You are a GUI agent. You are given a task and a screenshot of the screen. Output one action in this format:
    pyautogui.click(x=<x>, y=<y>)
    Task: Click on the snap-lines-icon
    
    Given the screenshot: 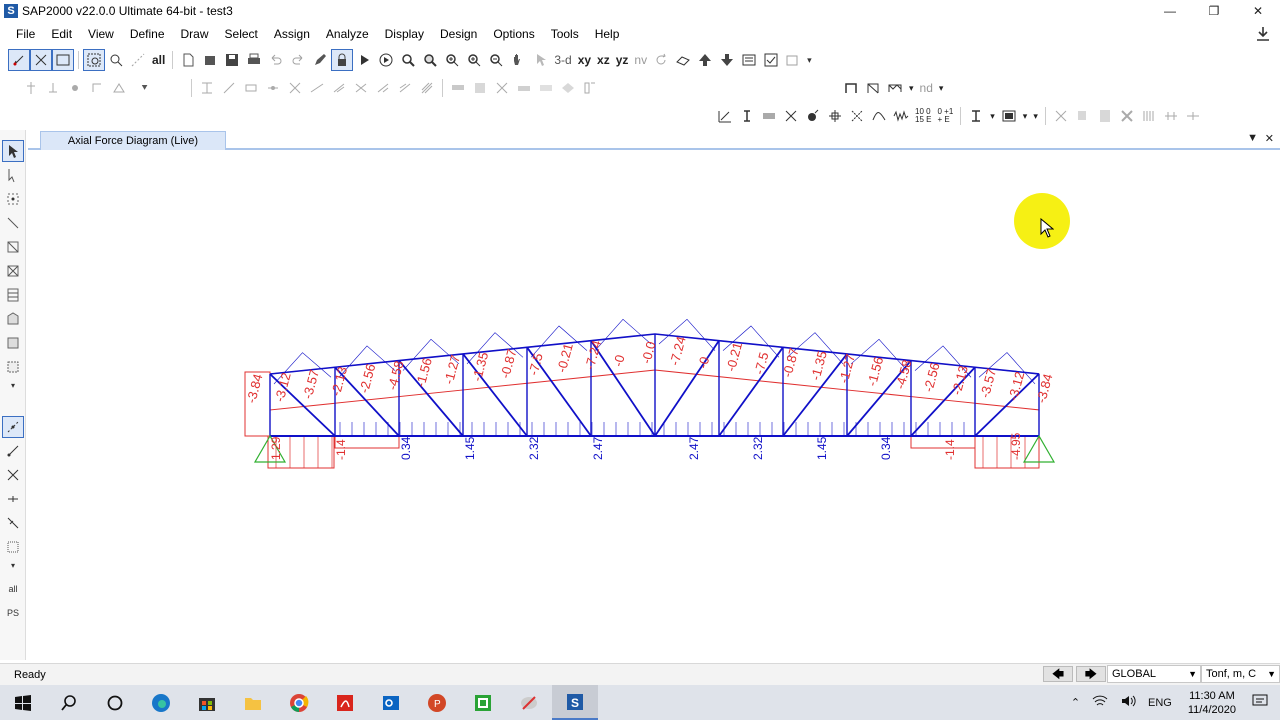 What is the action you would take?
    pyautogui.click(x=13, y=523)
    